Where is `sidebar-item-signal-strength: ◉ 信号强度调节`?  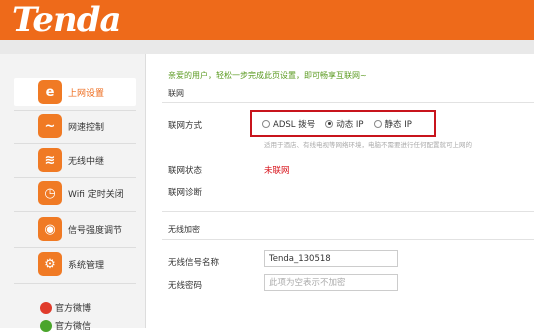 sidebar-item-signal-strength: ◉ 信号强度调节 is located at coordinates (75, 229).